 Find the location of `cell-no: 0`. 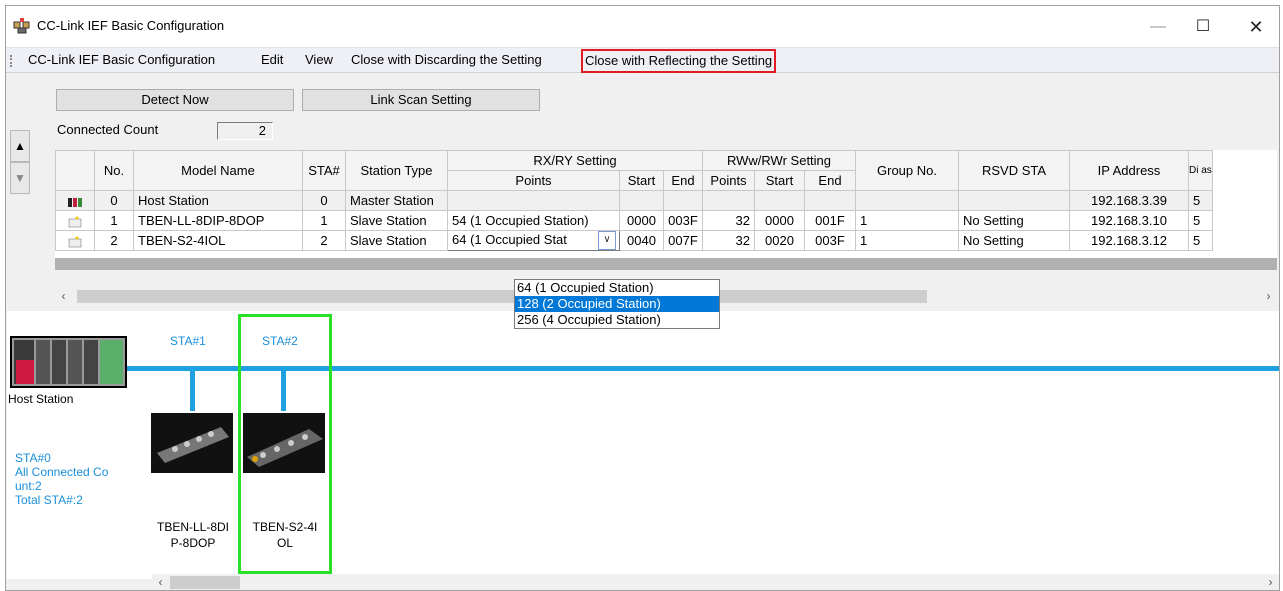

cell-no: 0 is located at coordinates (114, 200).